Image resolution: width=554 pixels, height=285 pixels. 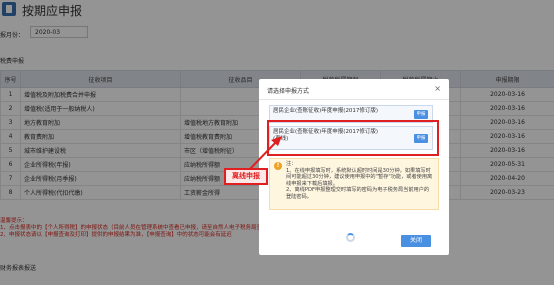 What do you see at coordinates (246, 176) in the screenshot?
I see `offline-declare-callout: 离线申报` at bounding box center [246, 176].